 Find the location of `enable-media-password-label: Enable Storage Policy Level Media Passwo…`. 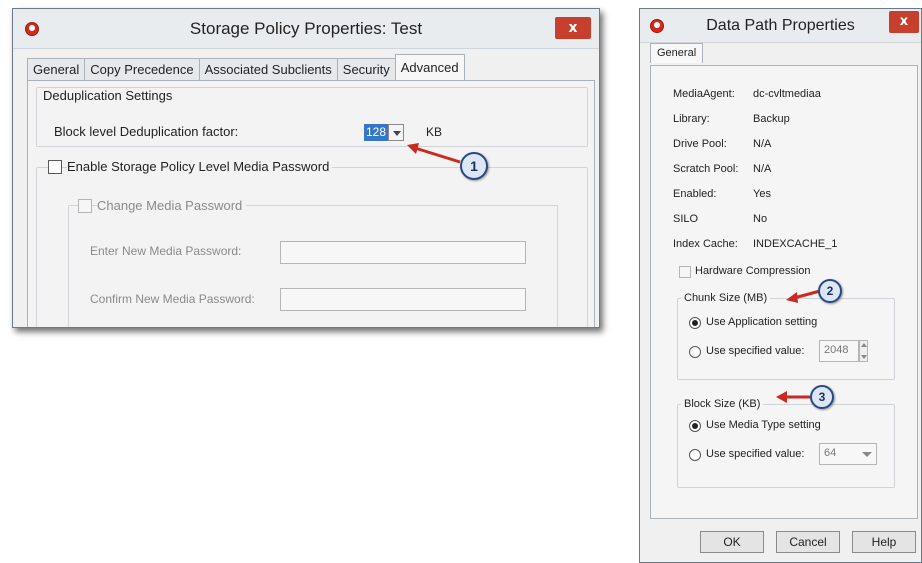

enable-media-password-label: Enable Storage Policy Level Media Passwo… is located at coordinates (200, 166).